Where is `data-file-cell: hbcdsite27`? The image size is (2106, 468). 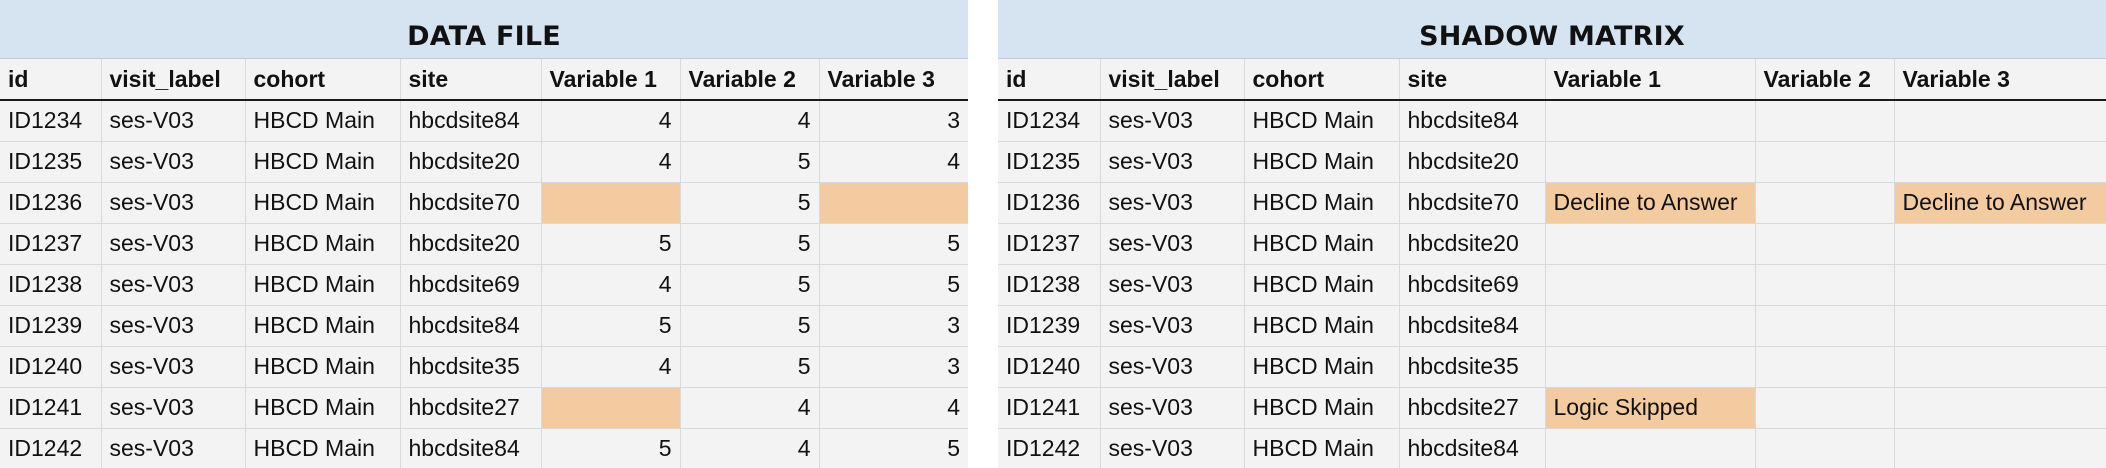 data-file-cell: hbcdsite27 is located at coordinates (471, 408).